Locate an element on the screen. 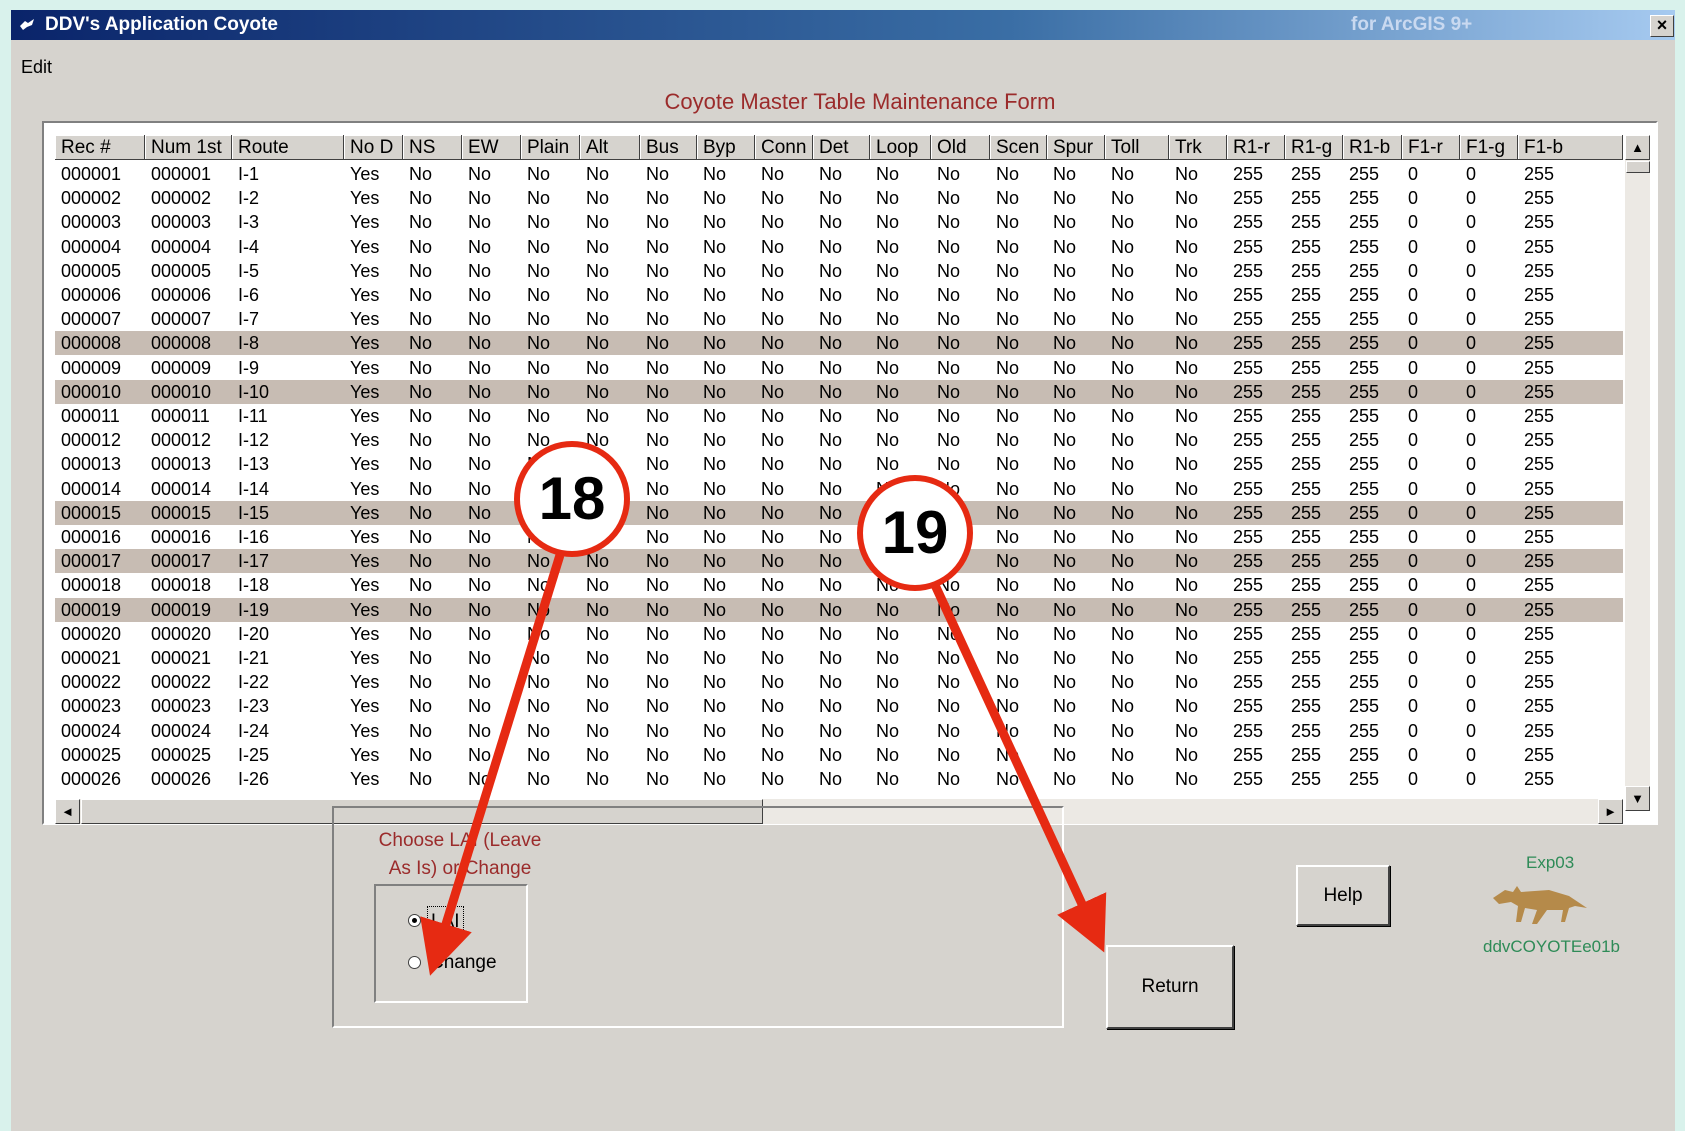  column-header: Rec # is located at coordinates (100, 147).